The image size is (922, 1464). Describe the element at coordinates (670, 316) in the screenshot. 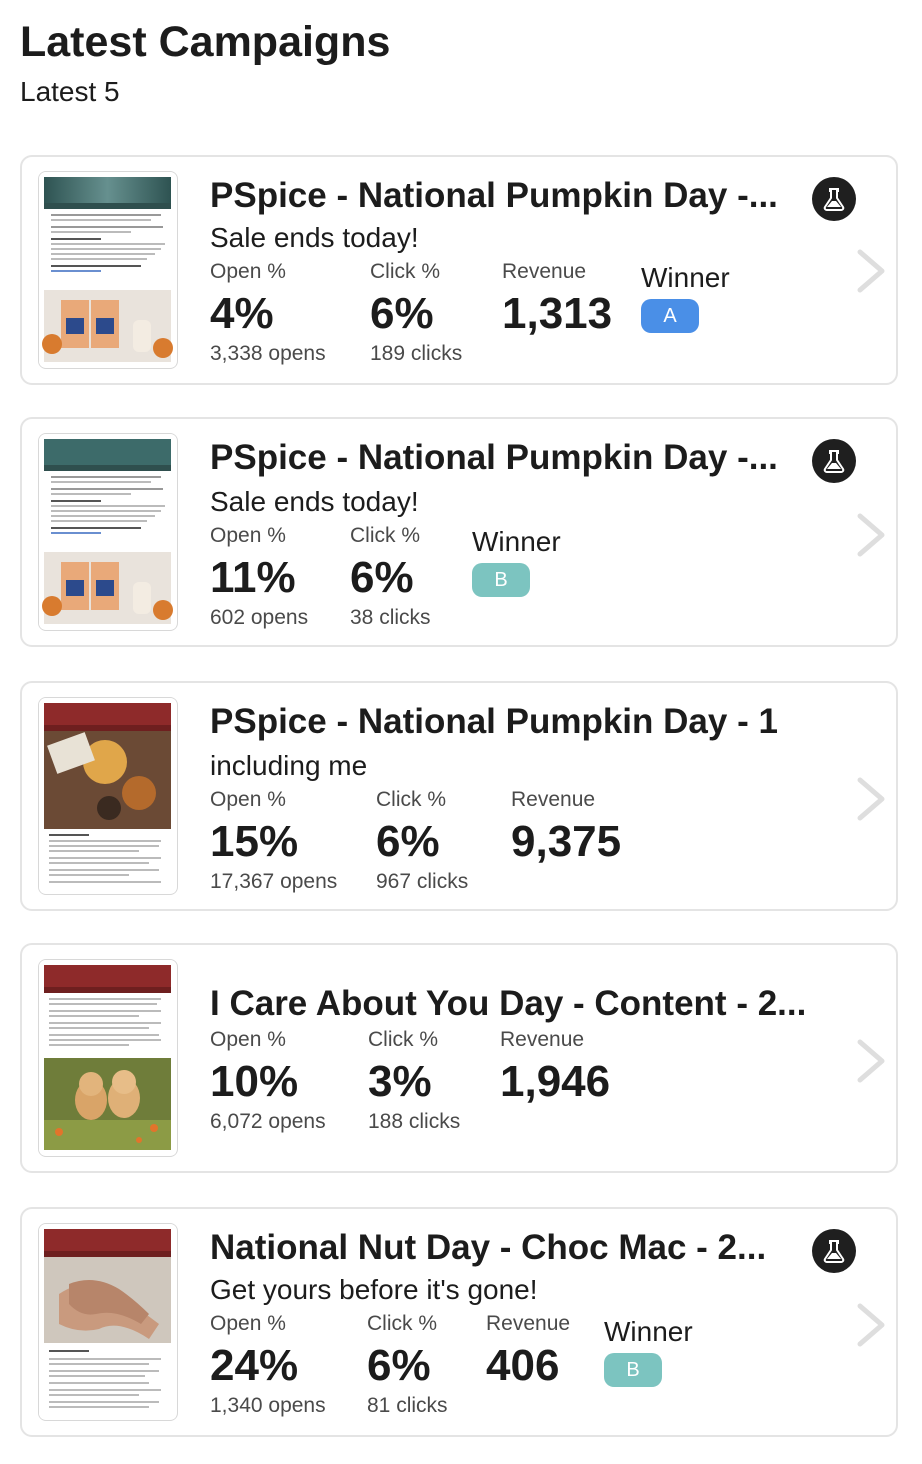

I see `winner-badge: A` at that location.